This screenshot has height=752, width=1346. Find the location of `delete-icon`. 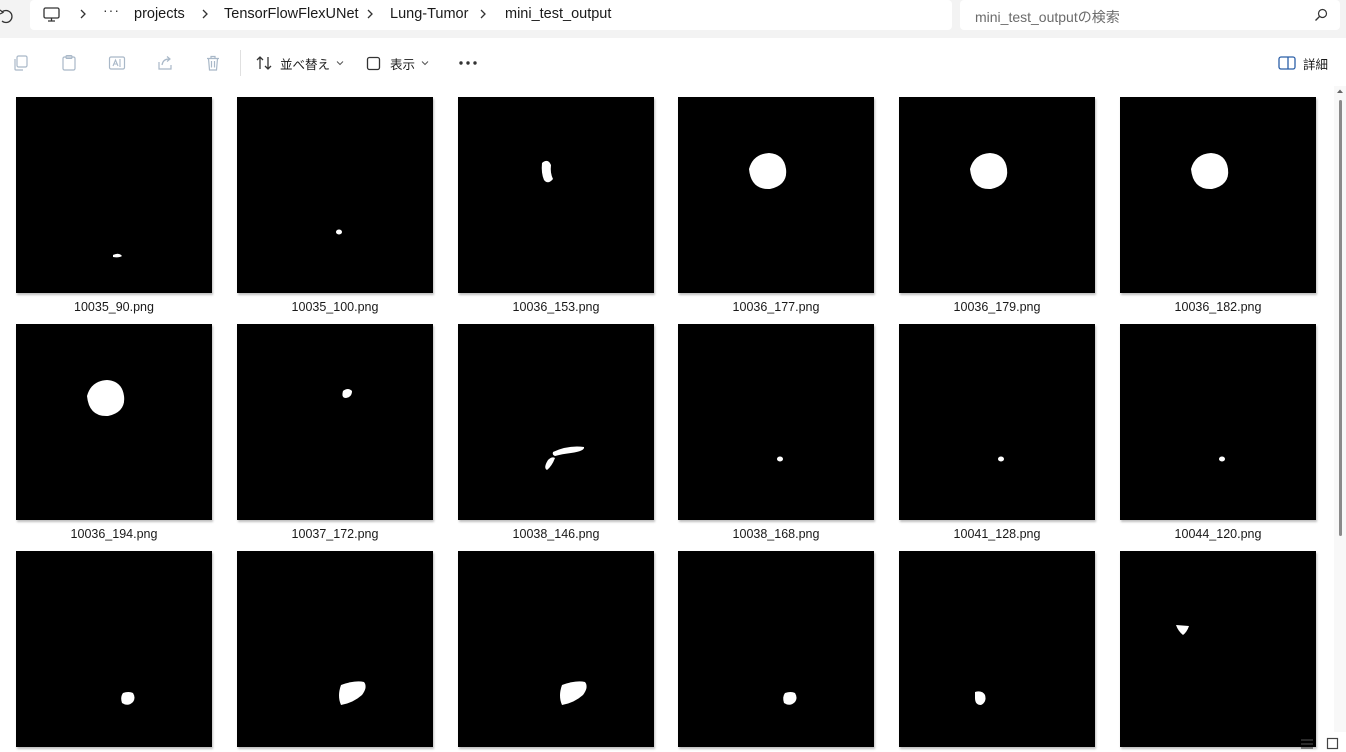

delete-icon is located at coordinates (213, 63).